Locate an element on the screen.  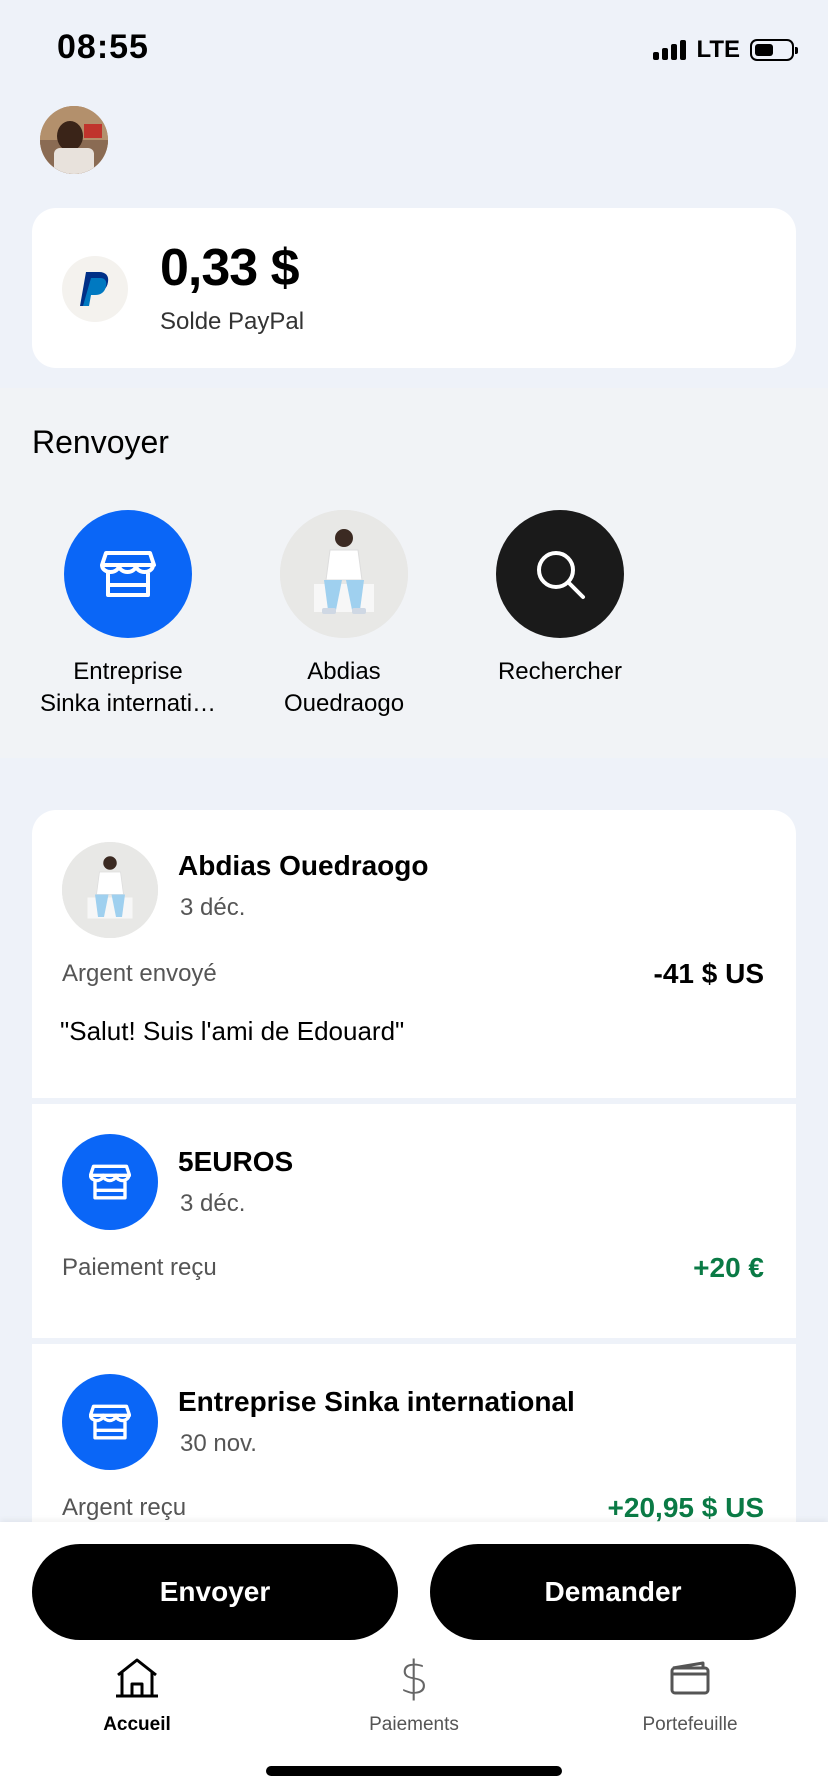
status-indicators: LTE is located at coordinates (725, 50).